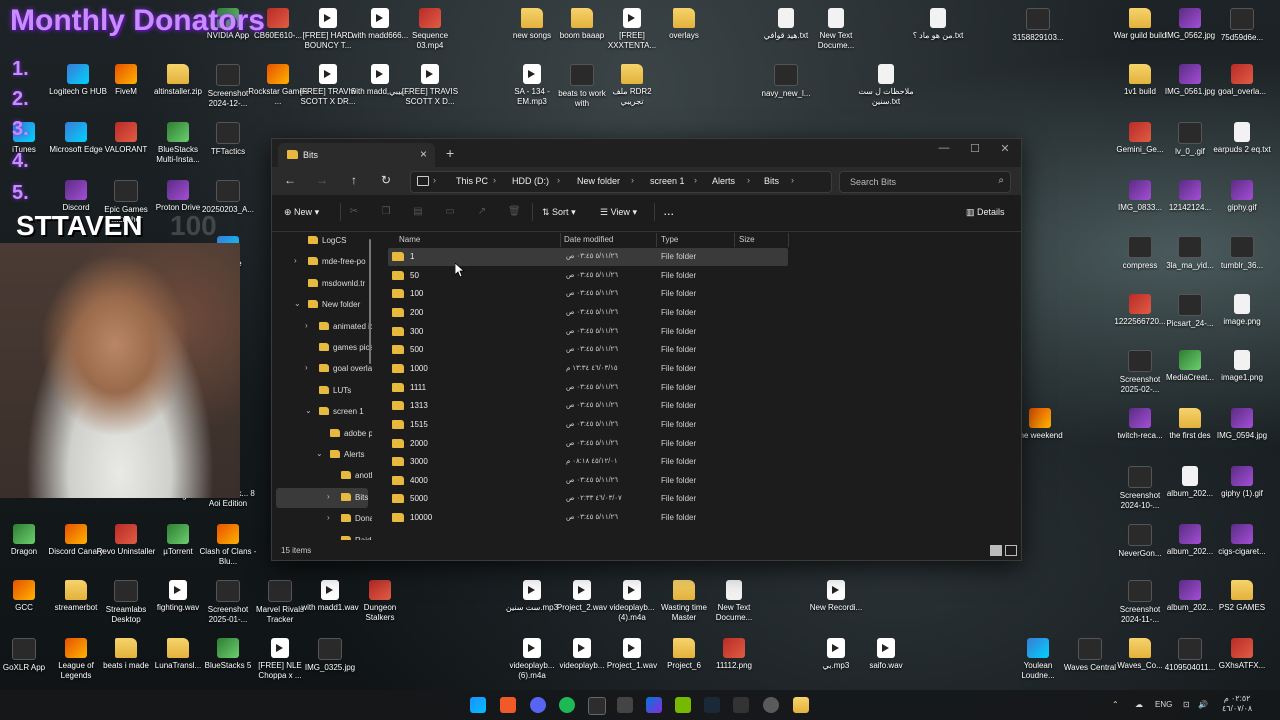 The image size is (1280, 720). What do you see at coordinates (324, 476) in the screenshot?
I see `tree-item: another` at bounding box center [324, 476].